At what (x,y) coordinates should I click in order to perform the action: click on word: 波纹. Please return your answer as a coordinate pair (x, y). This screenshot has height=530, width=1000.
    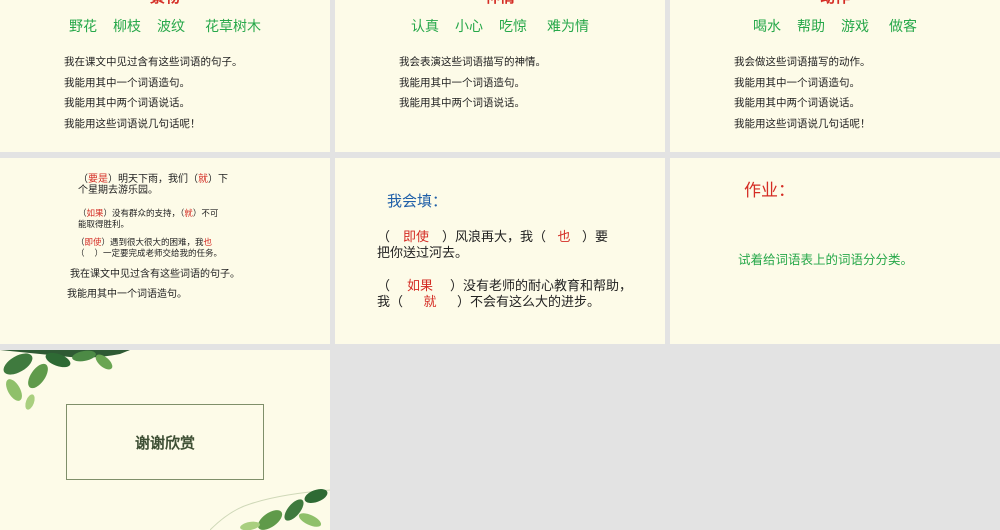
    Looking at the image, I should click on (171, 27).